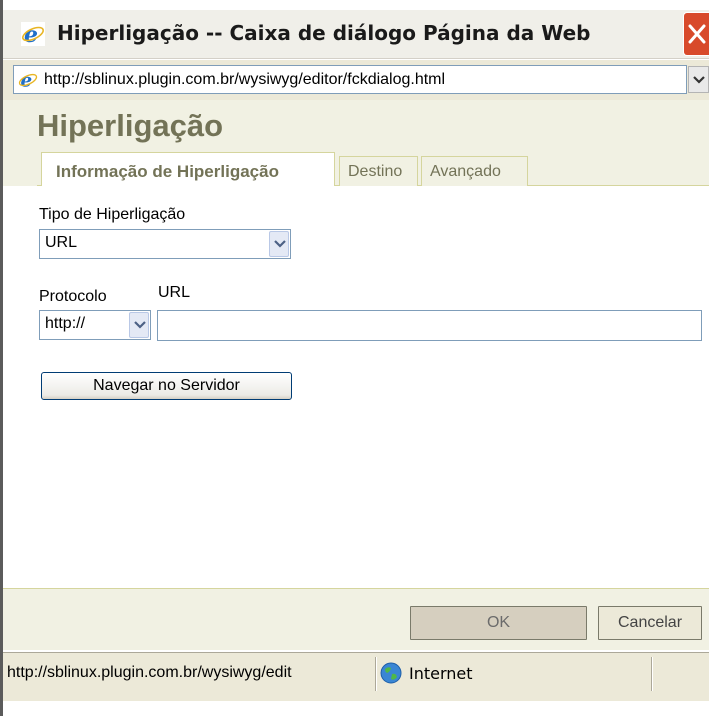  Describe the element at coordinates (378, 171) in the screenshot. I see `tab-target: Destino` at that location.